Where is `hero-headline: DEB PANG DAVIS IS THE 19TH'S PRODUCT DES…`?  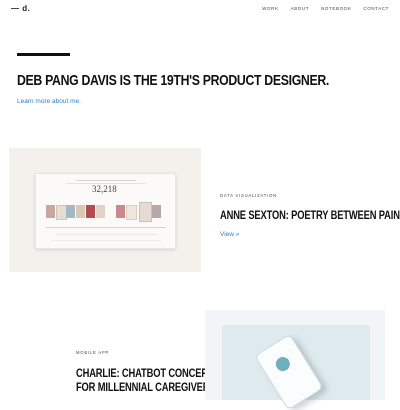
hero-headline: DEB PANG DAVIS IS THE 19TH'S PRODUCT DES… is located at coordinates (173, 80).